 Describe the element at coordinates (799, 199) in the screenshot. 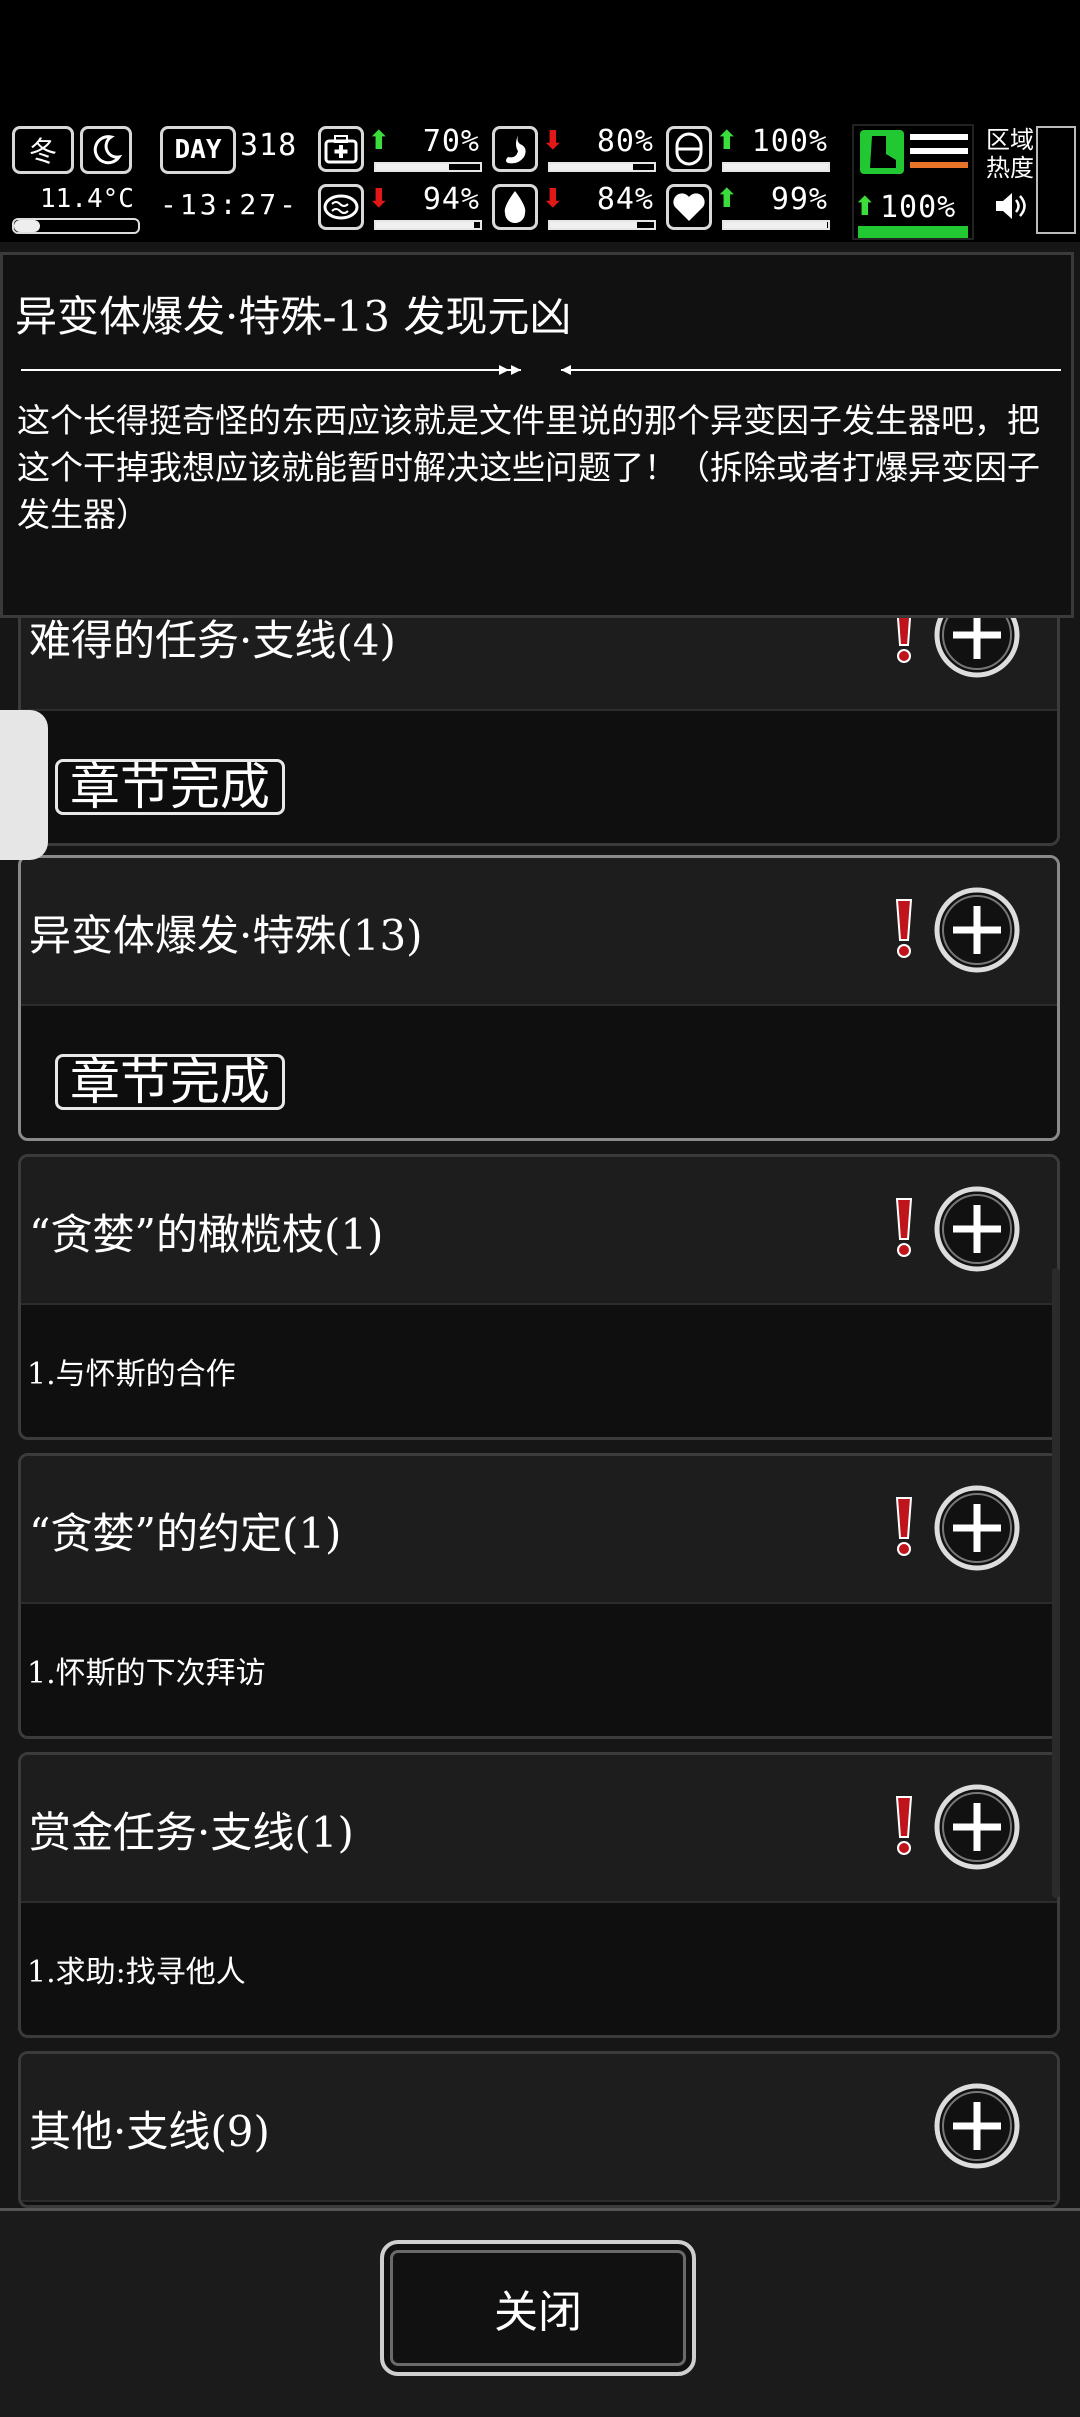

I see `stat-value: 99%` at that location.